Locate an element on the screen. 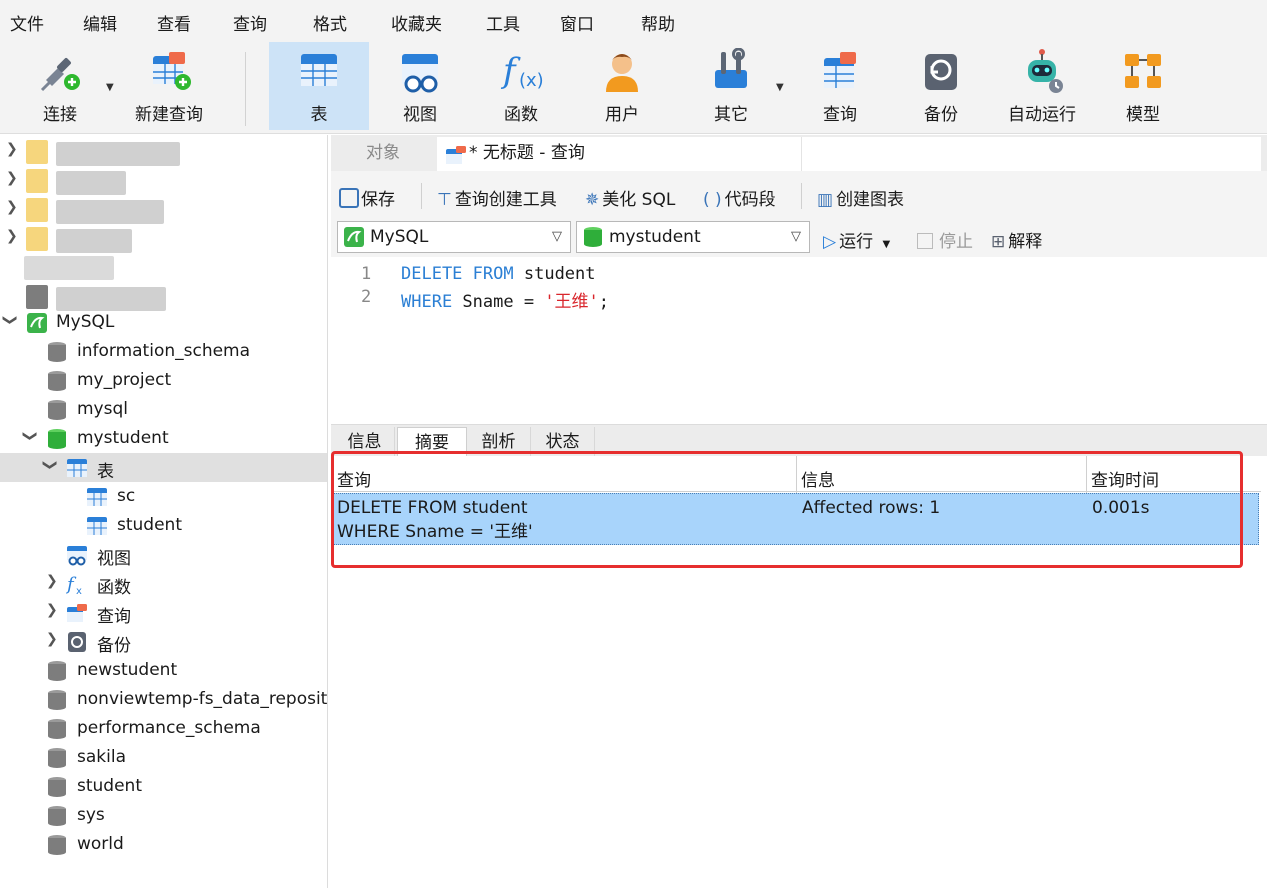 This screenshot has height=888, width=1267. menu-tools: 工具 is located at coordinates (503, 22).